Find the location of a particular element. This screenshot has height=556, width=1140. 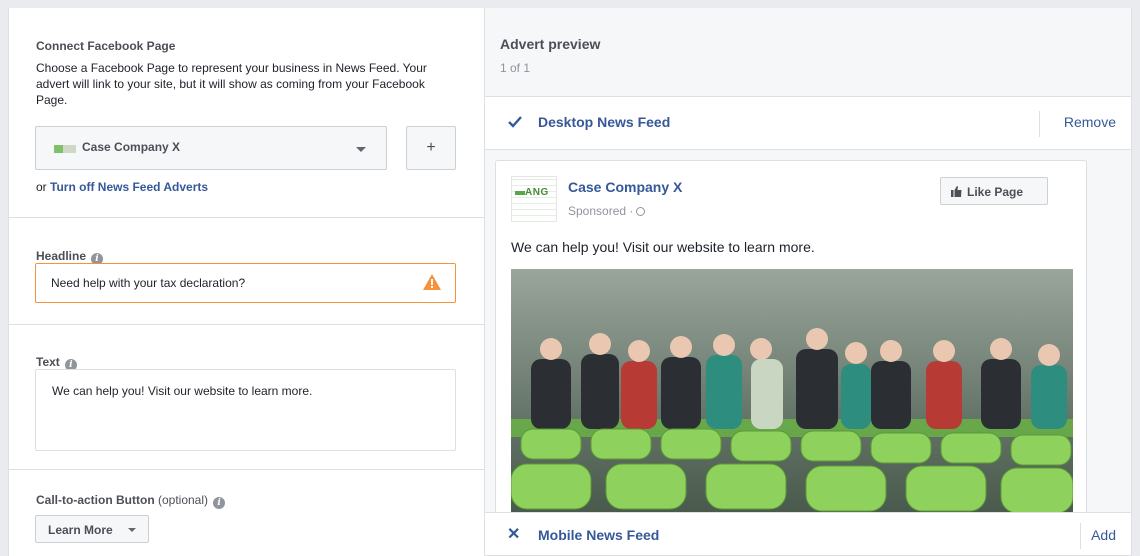

thumbs-up-icon is located at coordinates (956, 191).